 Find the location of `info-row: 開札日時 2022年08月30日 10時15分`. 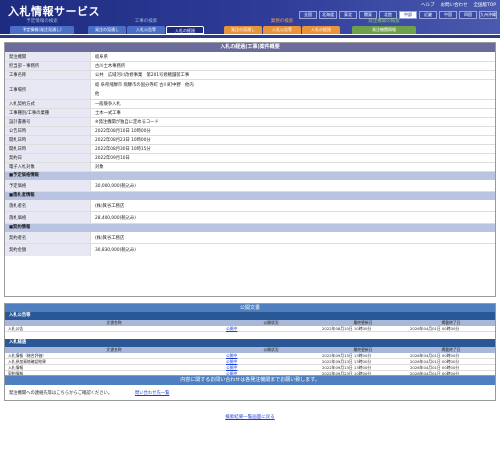

info-row: 開札日時 2022年08月30日 10時15分 is located at coordinates (250, 149).